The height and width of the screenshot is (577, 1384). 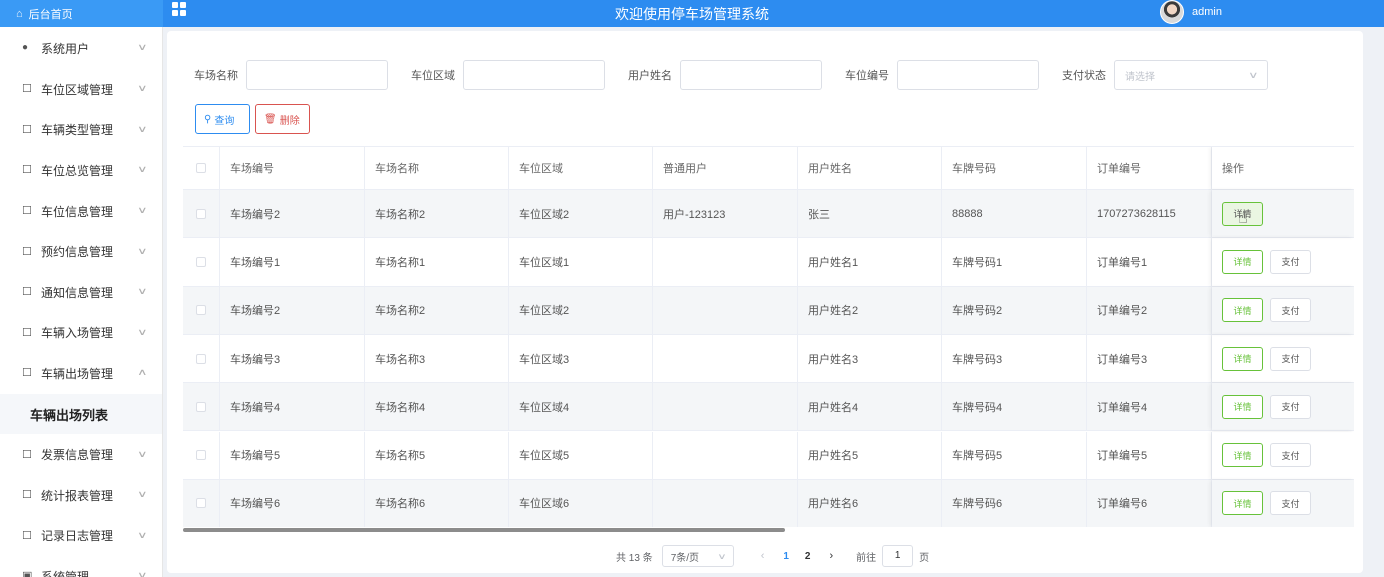 What do you see at coordinates (867, 76) in the screenshot?
I see `search-label-space-no: 车位编号` at bounding box center [867, 76].